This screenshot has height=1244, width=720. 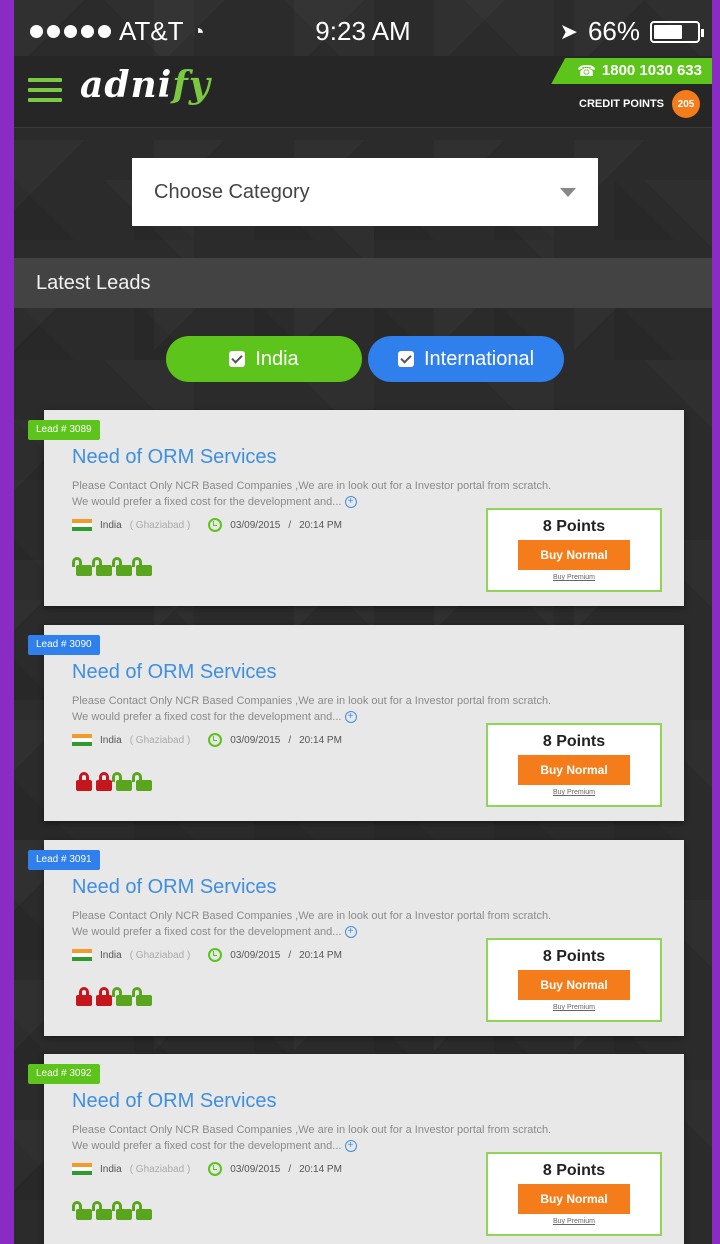 I want to click on chevron-down-icon, so click(x=568, y=192).